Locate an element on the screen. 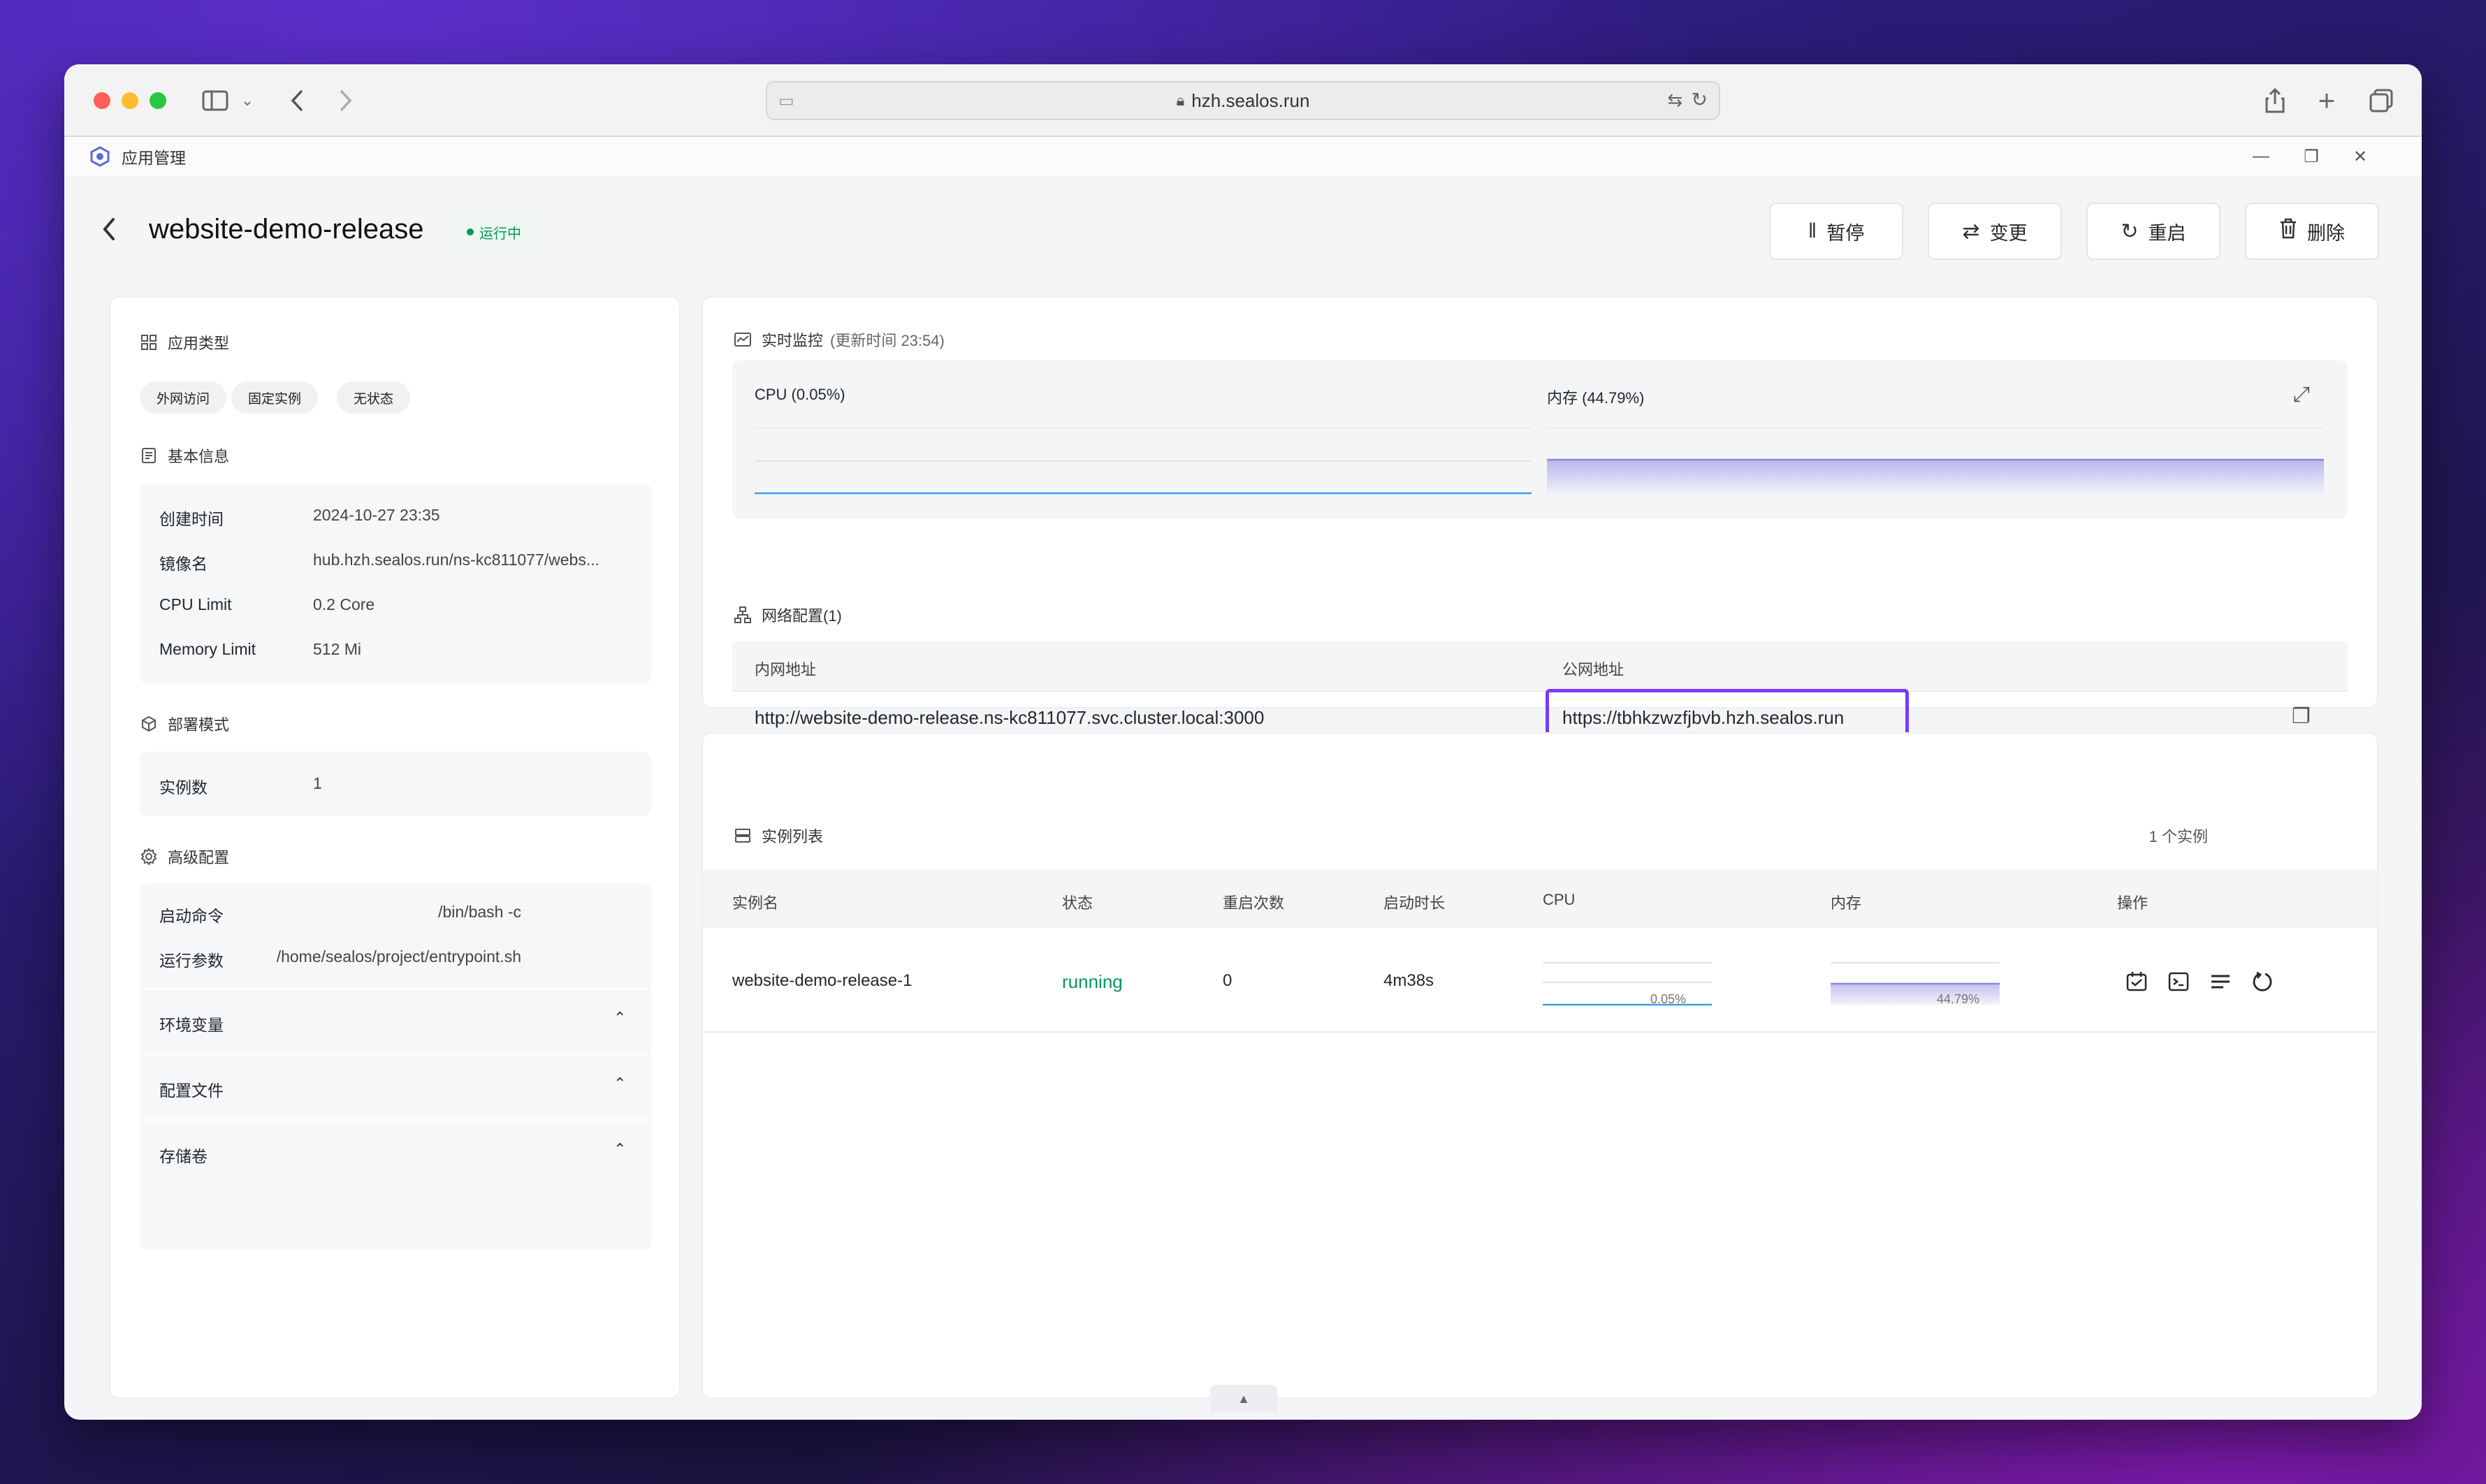  instance-restarts: 0 is located at coordinates (1228, 980).